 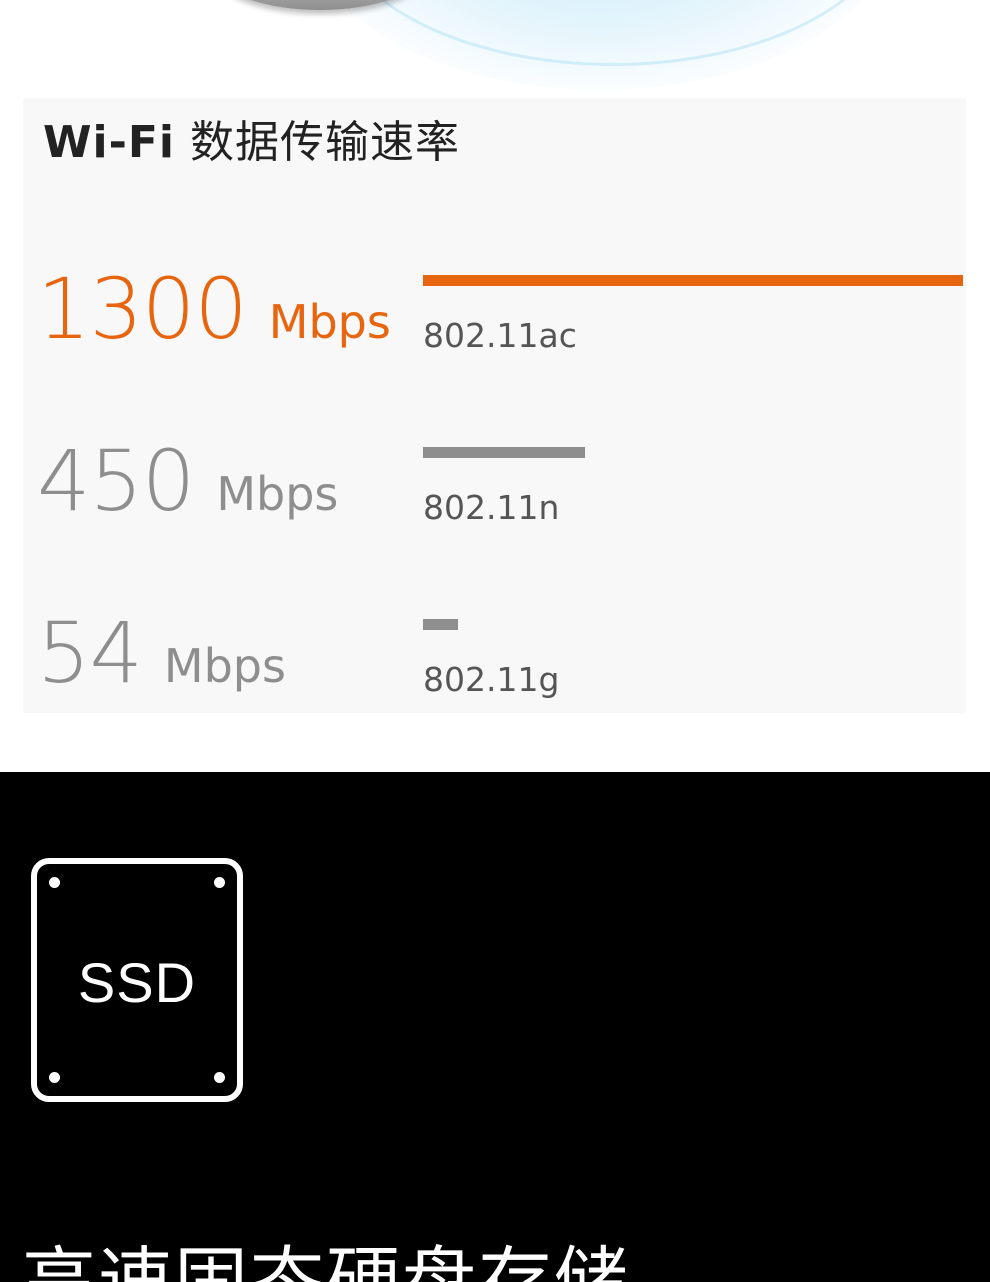 I want to click on speed-row-g: 54 Mbps 802.11g, so click(x=494, y=642).